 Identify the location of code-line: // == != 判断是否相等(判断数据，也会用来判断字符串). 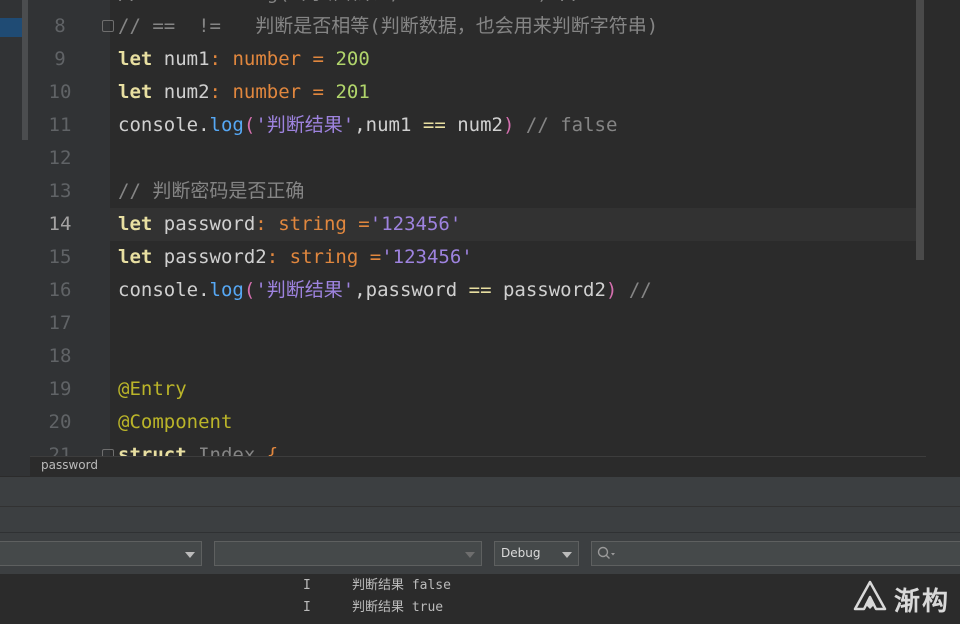
(388, 26).